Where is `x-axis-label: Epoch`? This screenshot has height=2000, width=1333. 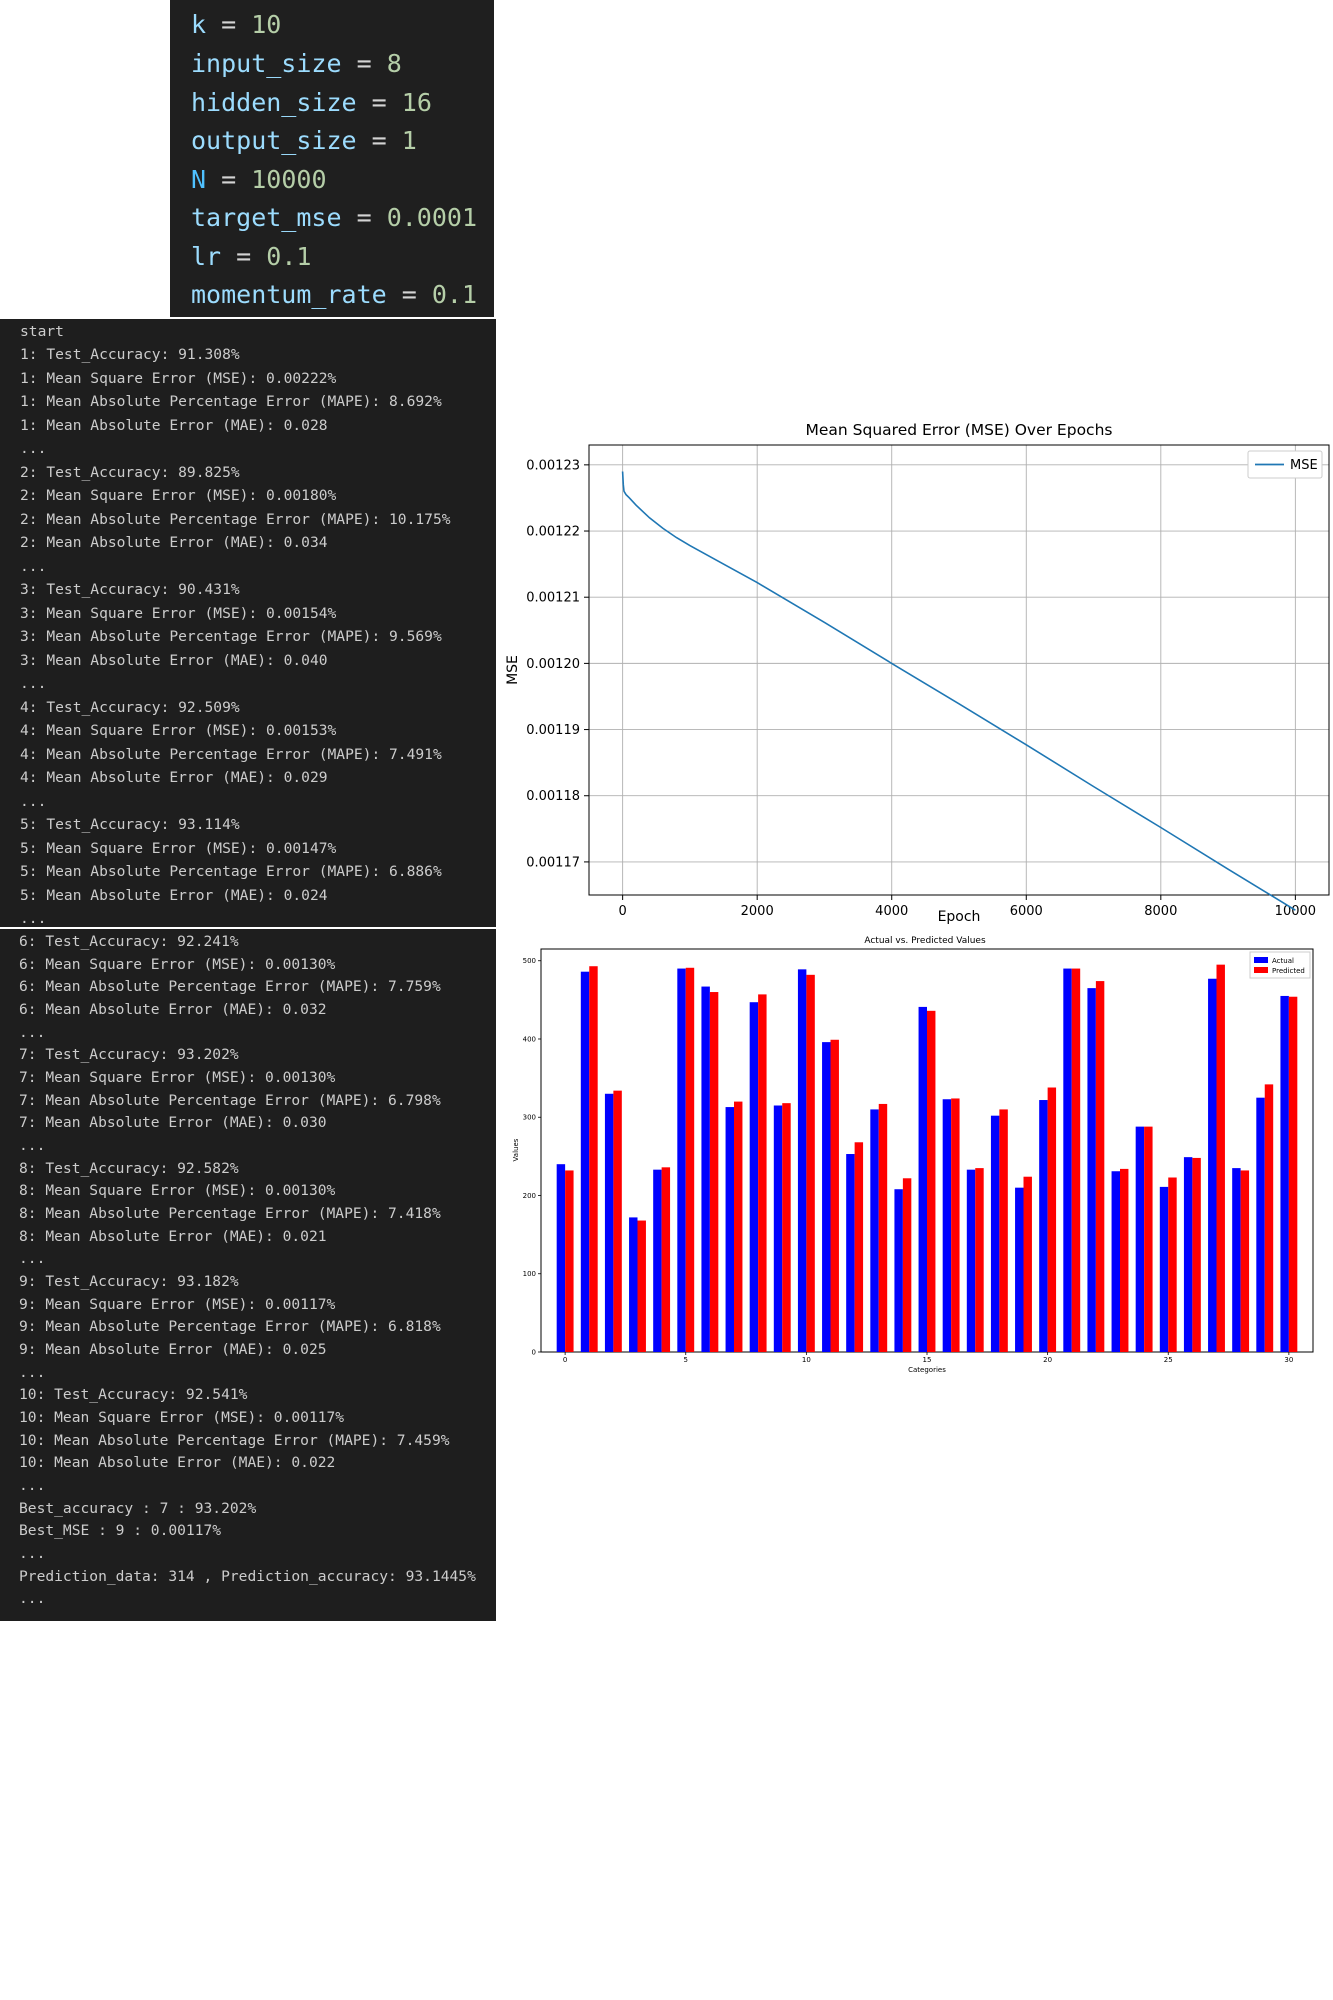 x-axis-label: Epoch is located at coordinates (959, 917).